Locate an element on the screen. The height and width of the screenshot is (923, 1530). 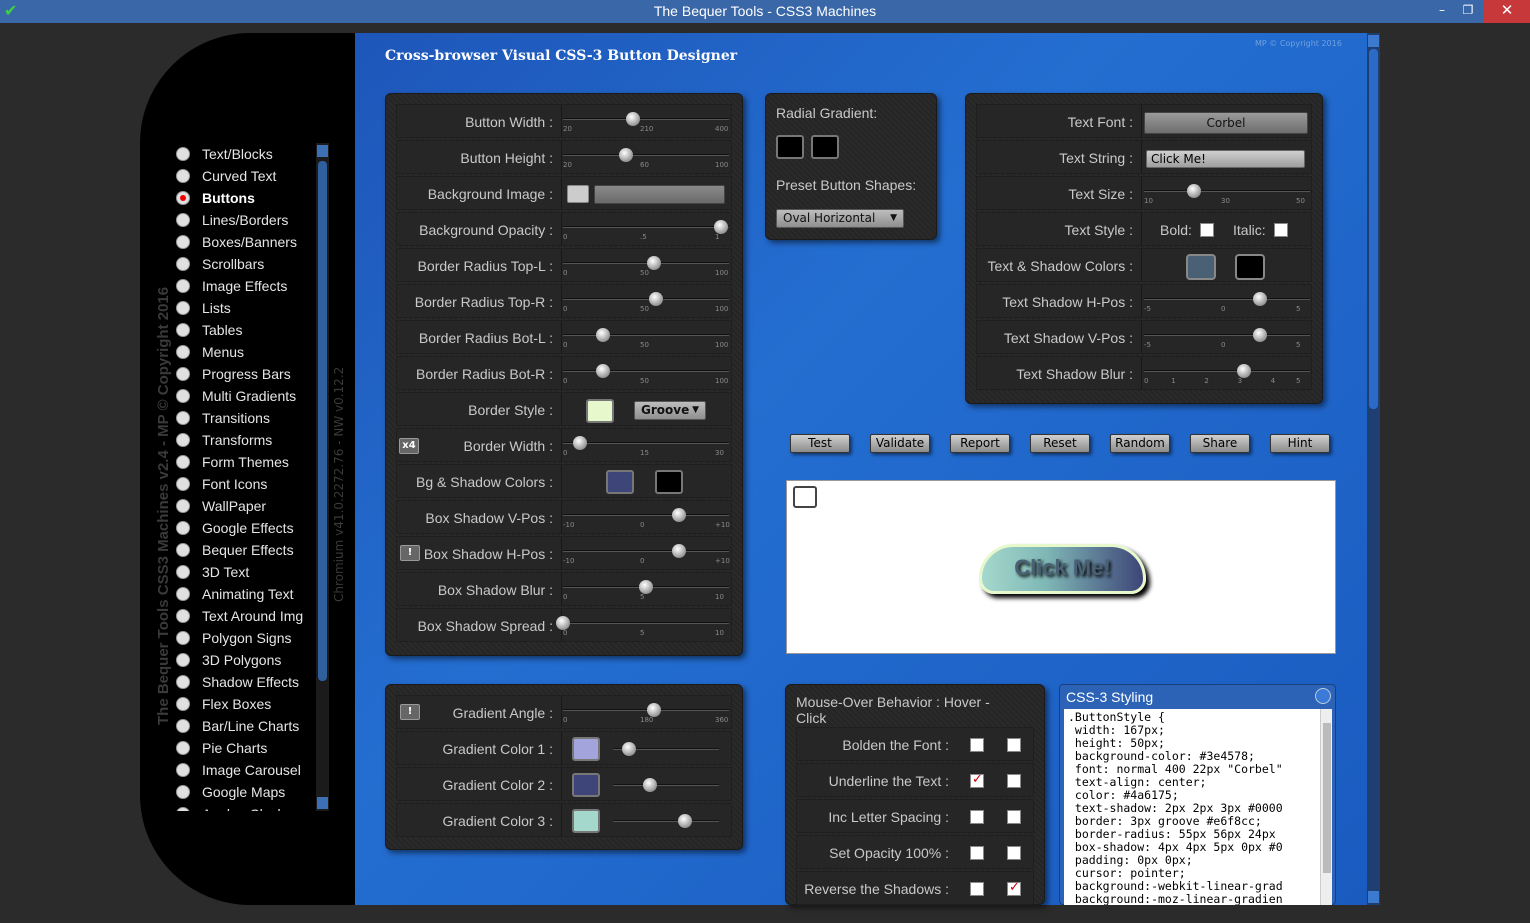
sidebar-item: Text/Blocks is located at coordinates (242, 154).